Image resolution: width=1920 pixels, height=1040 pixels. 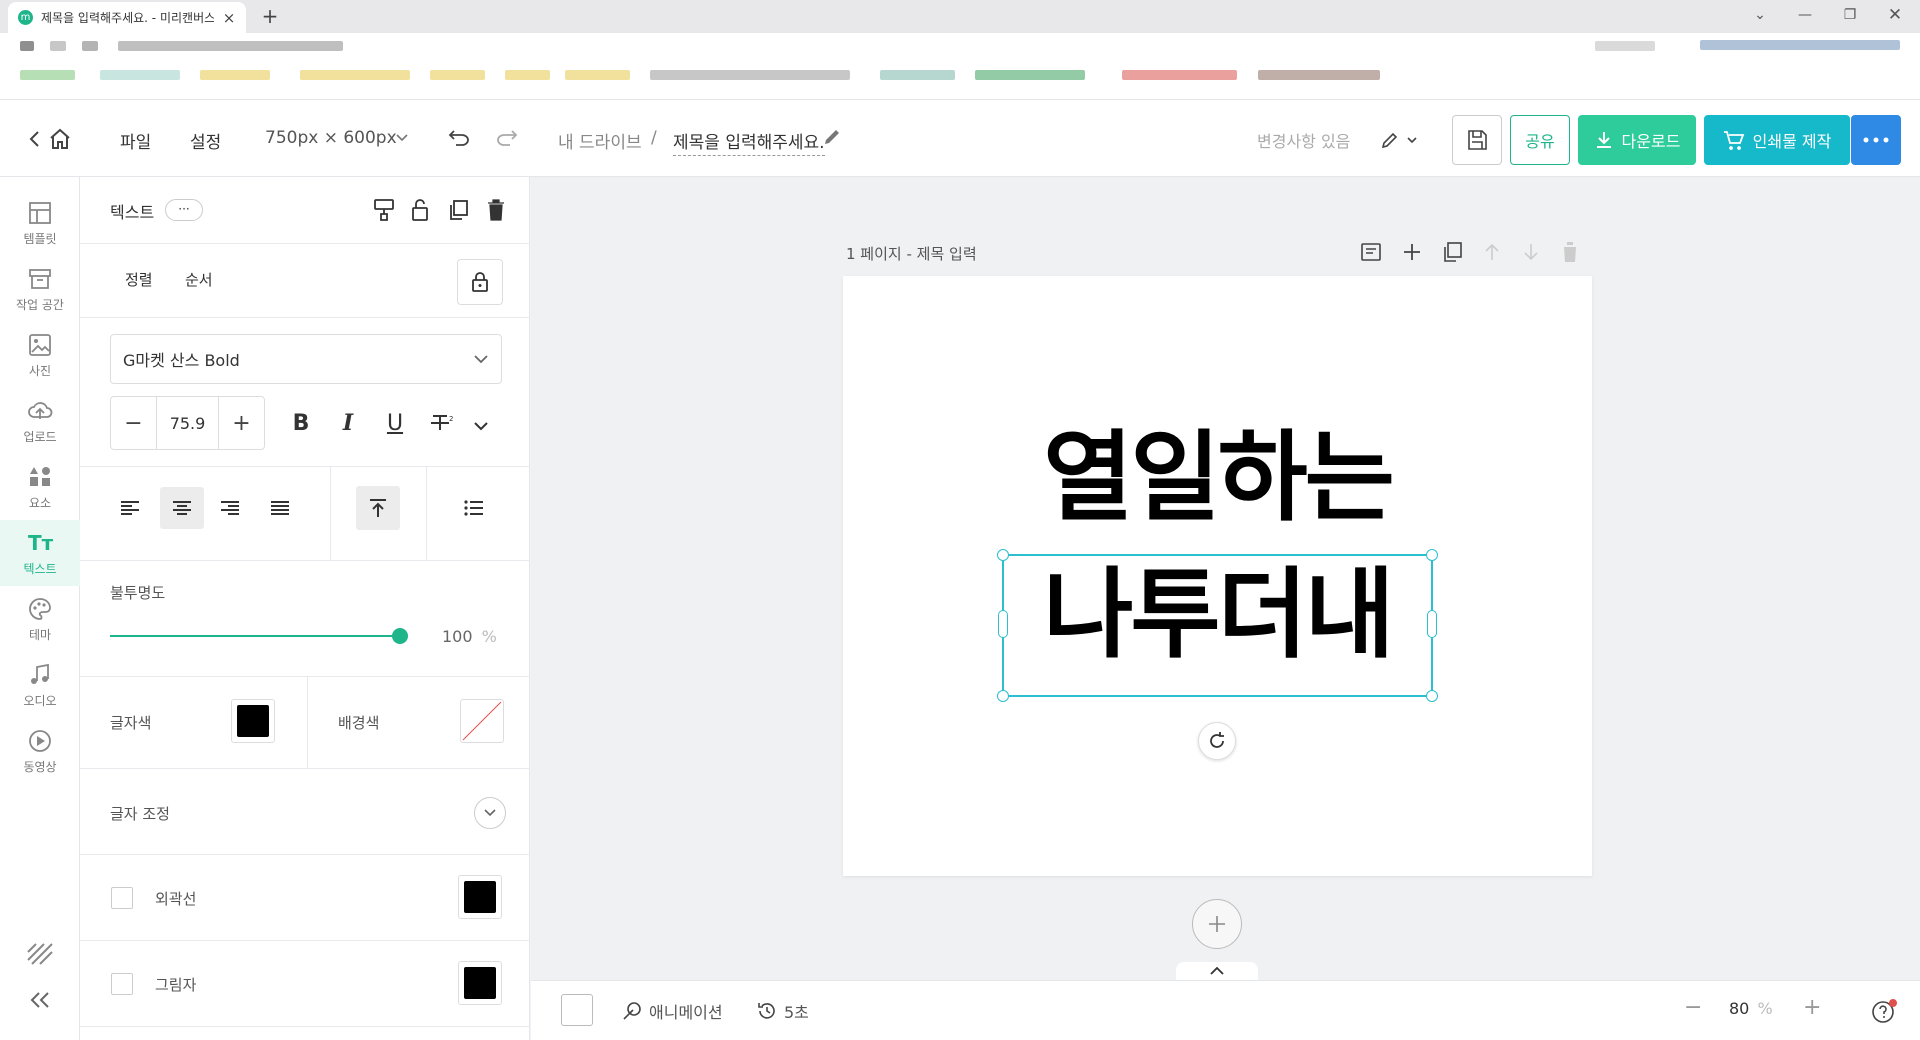 I want to click on zoom-level: 80 %, so click(x=1751, y=1008).